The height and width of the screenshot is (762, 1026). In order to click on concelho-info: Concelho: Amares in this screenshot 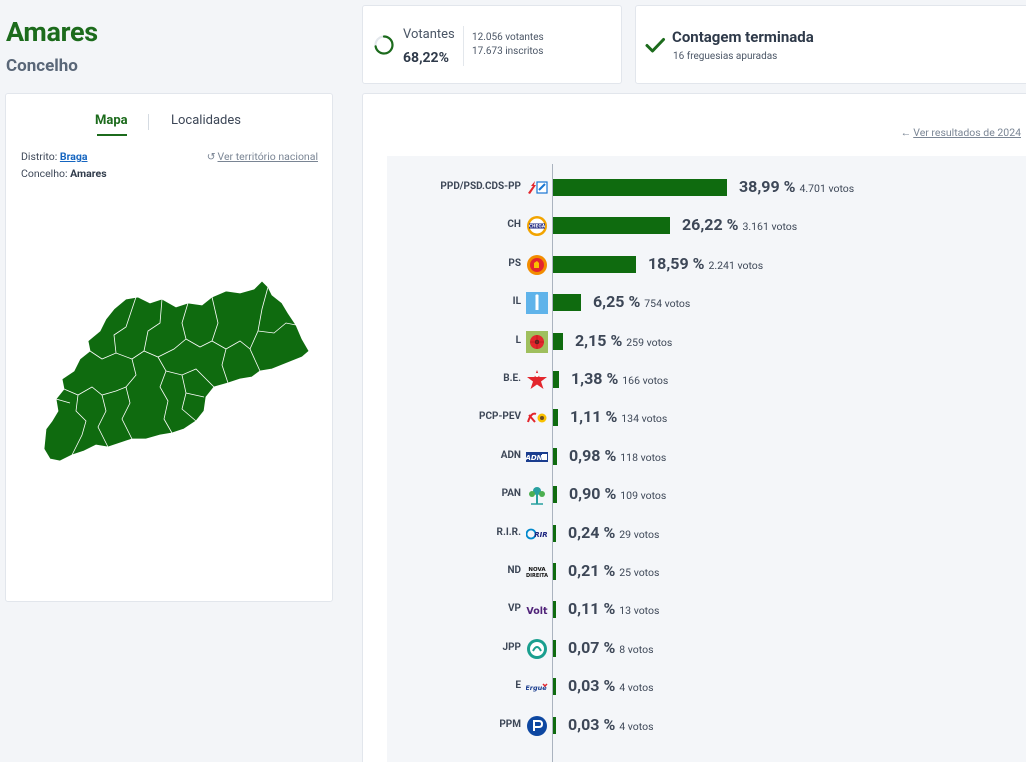, I will do `click(64, 173)`.